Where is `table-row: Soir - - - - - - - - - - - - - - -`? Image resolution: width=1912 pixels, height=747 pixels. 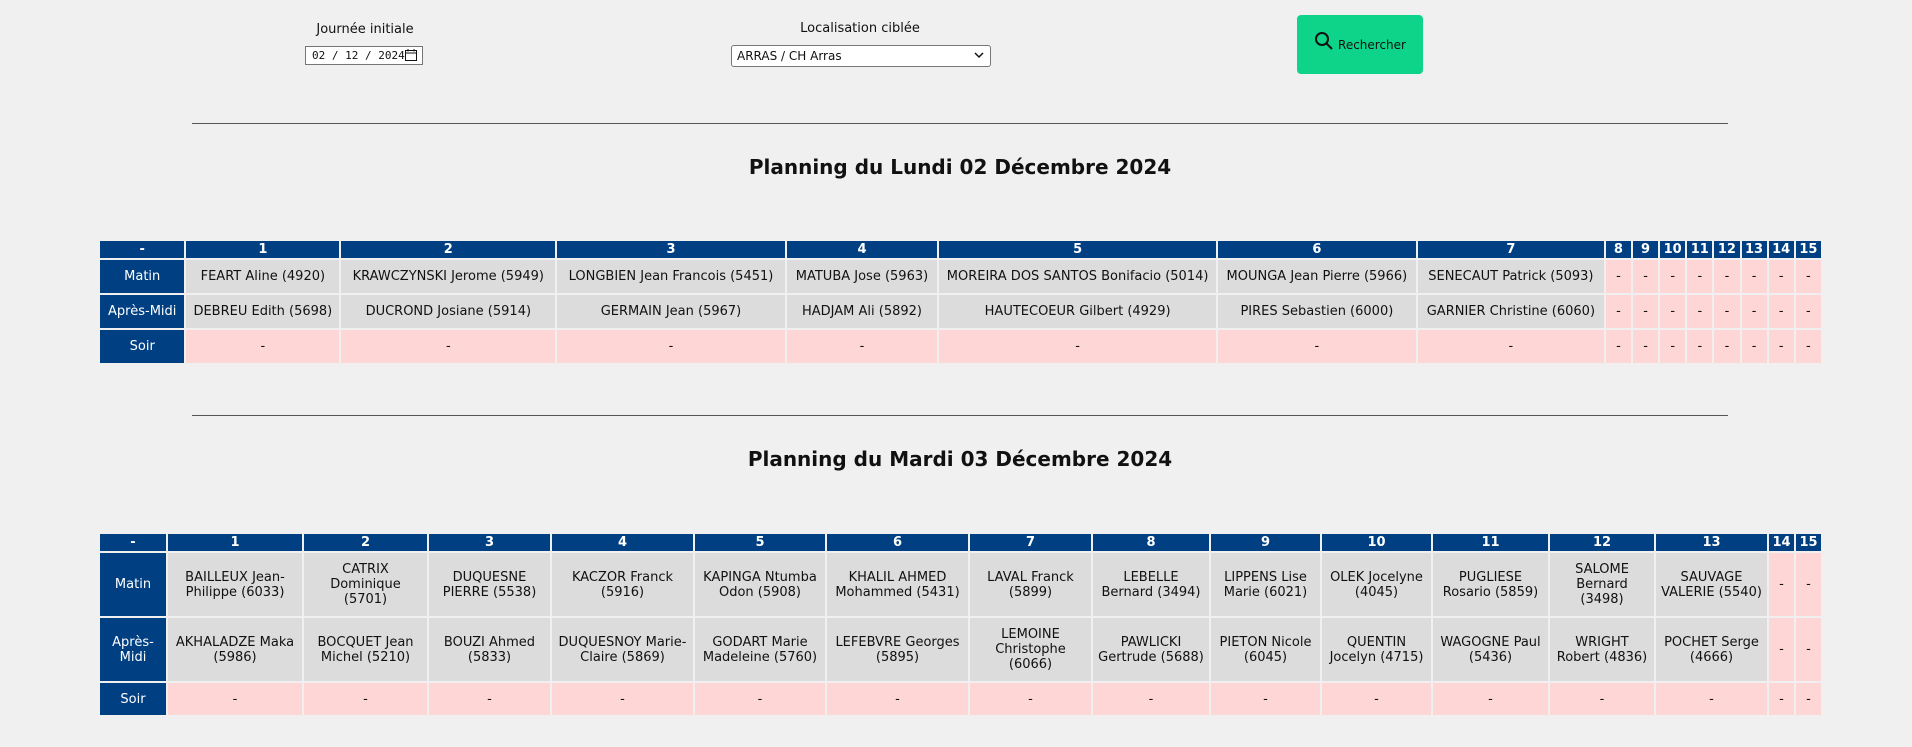 table-row: Soir - - - - - - - - - - - - - - - is located at coordinates (960, 699).